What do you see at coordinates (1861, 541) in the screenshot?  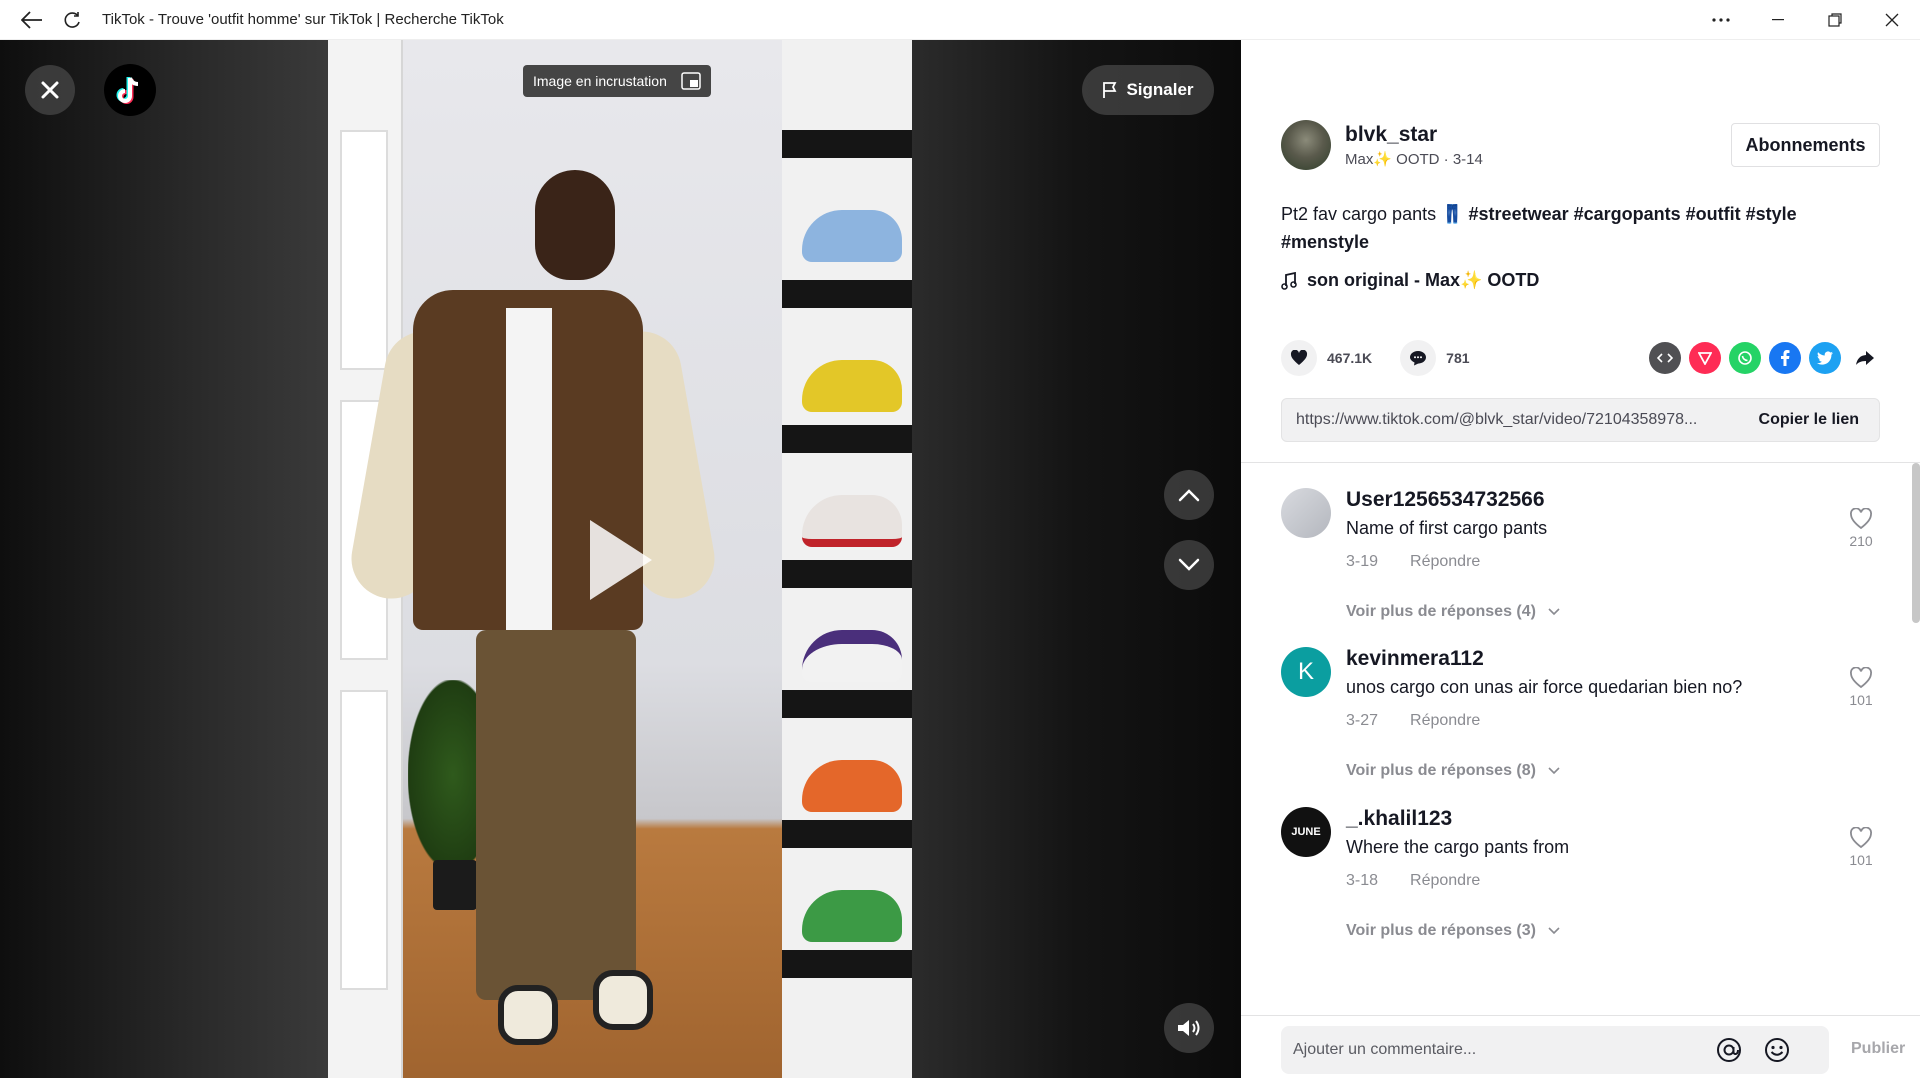 I see `comment-like-count: 210` at bounding box center [1861, 541].